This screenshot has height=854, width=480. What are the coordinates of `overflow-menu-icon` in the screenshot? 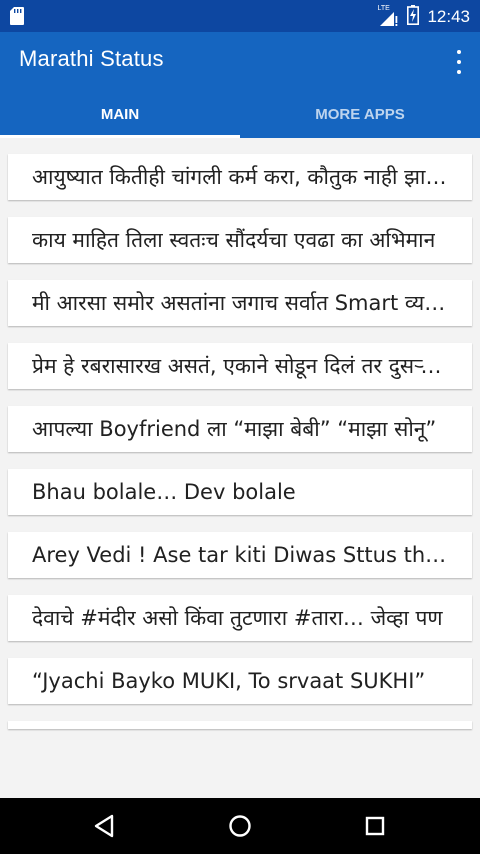 It's located at (459, 62).